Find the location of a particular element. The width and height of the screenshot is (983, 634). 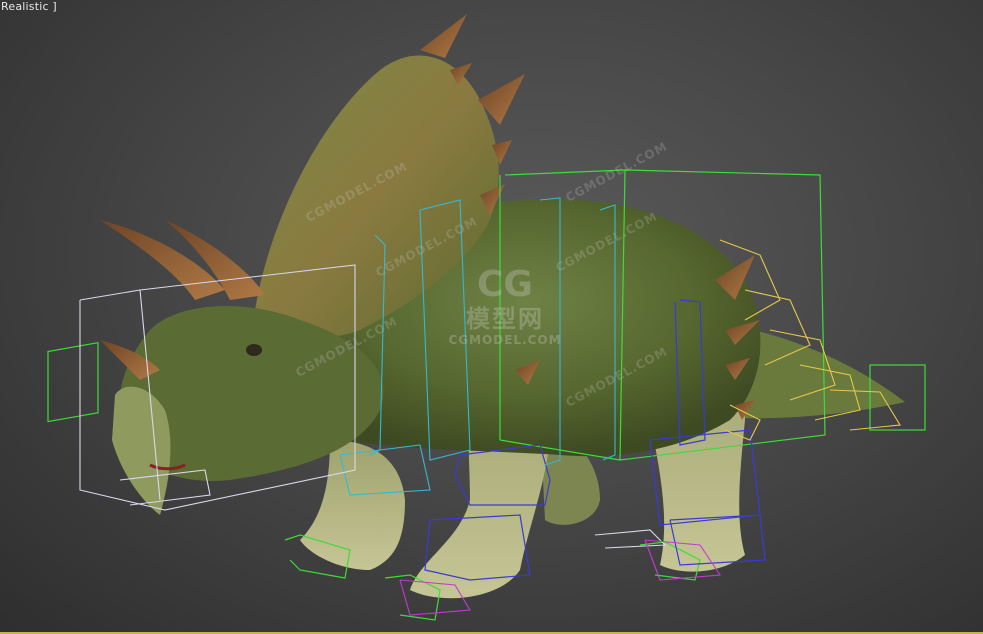

front-leg-left is located at coordinates (352, 505).